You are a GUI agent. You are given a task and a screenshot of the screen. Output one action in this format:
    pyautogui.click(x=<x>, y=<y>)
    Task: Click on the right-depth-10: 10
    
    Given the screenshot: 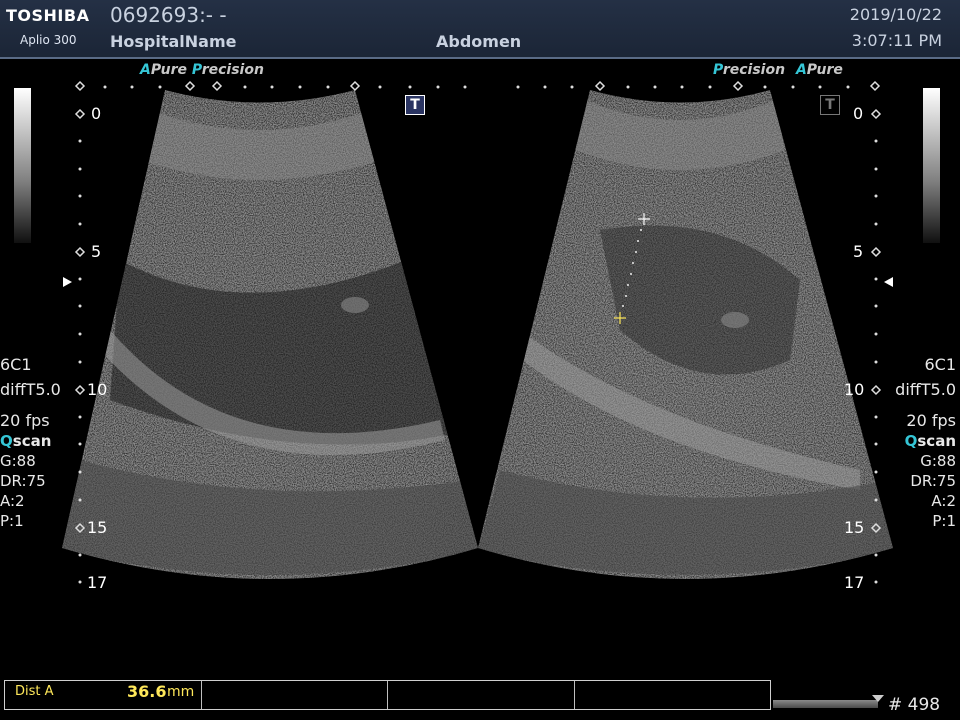 What is the action you would take?
    pyautogui.click(x=854, y=389)
    